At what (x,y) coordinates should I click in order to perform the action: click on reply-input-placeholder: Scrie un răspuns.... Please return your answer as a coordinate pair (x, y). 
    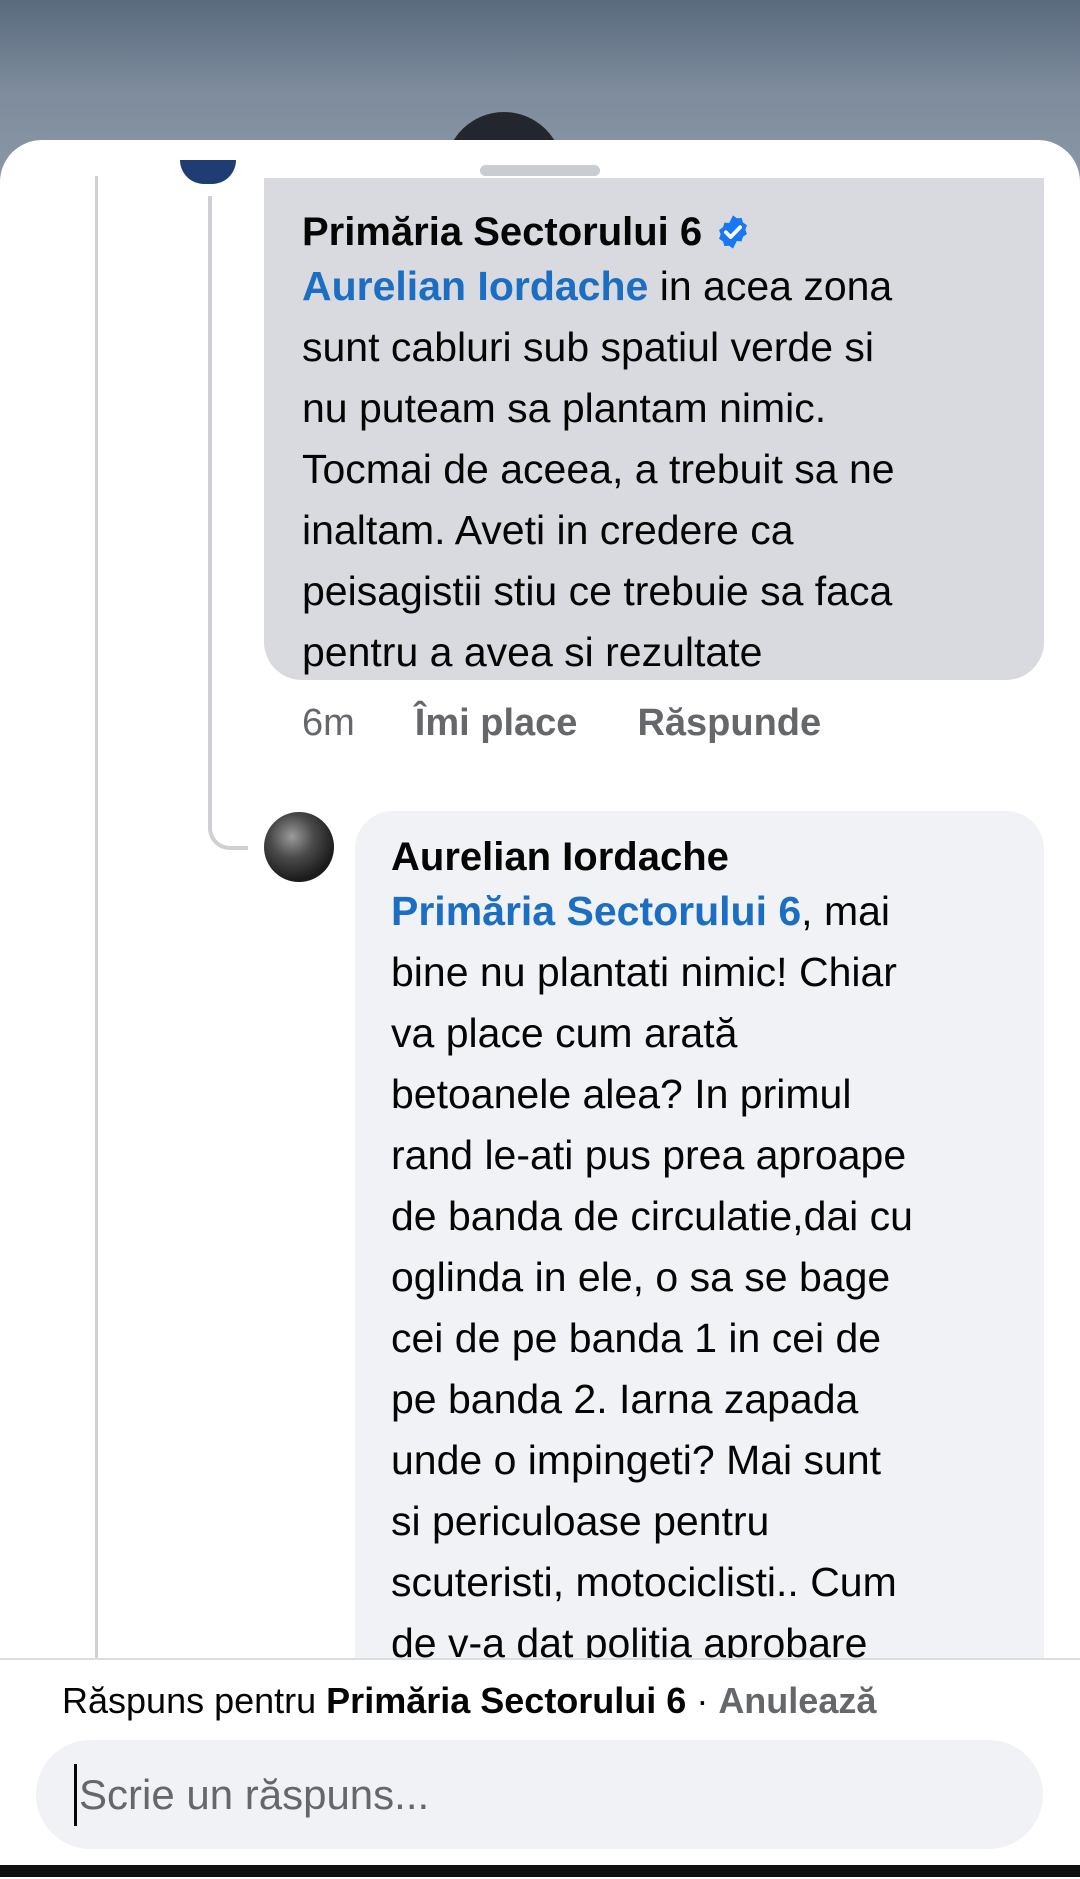
    Looking at the image, I should click on (254, 1794).